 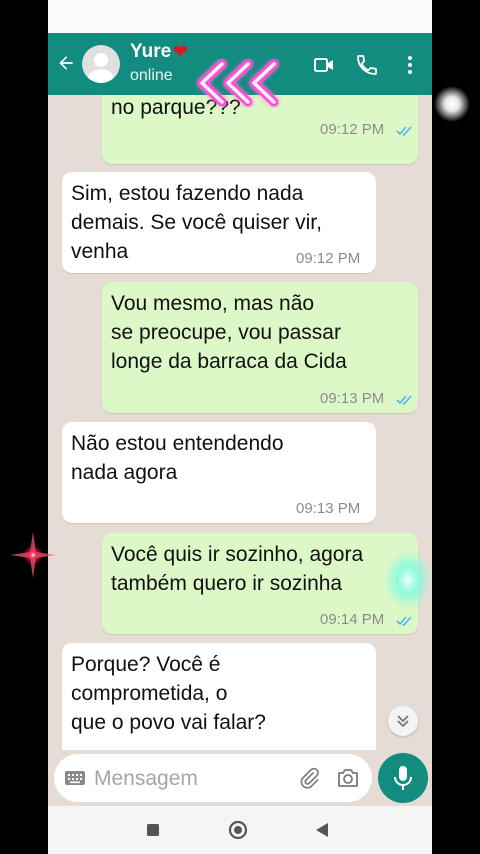 I want to click on system-nav-bar, so click(x=240, y=830).